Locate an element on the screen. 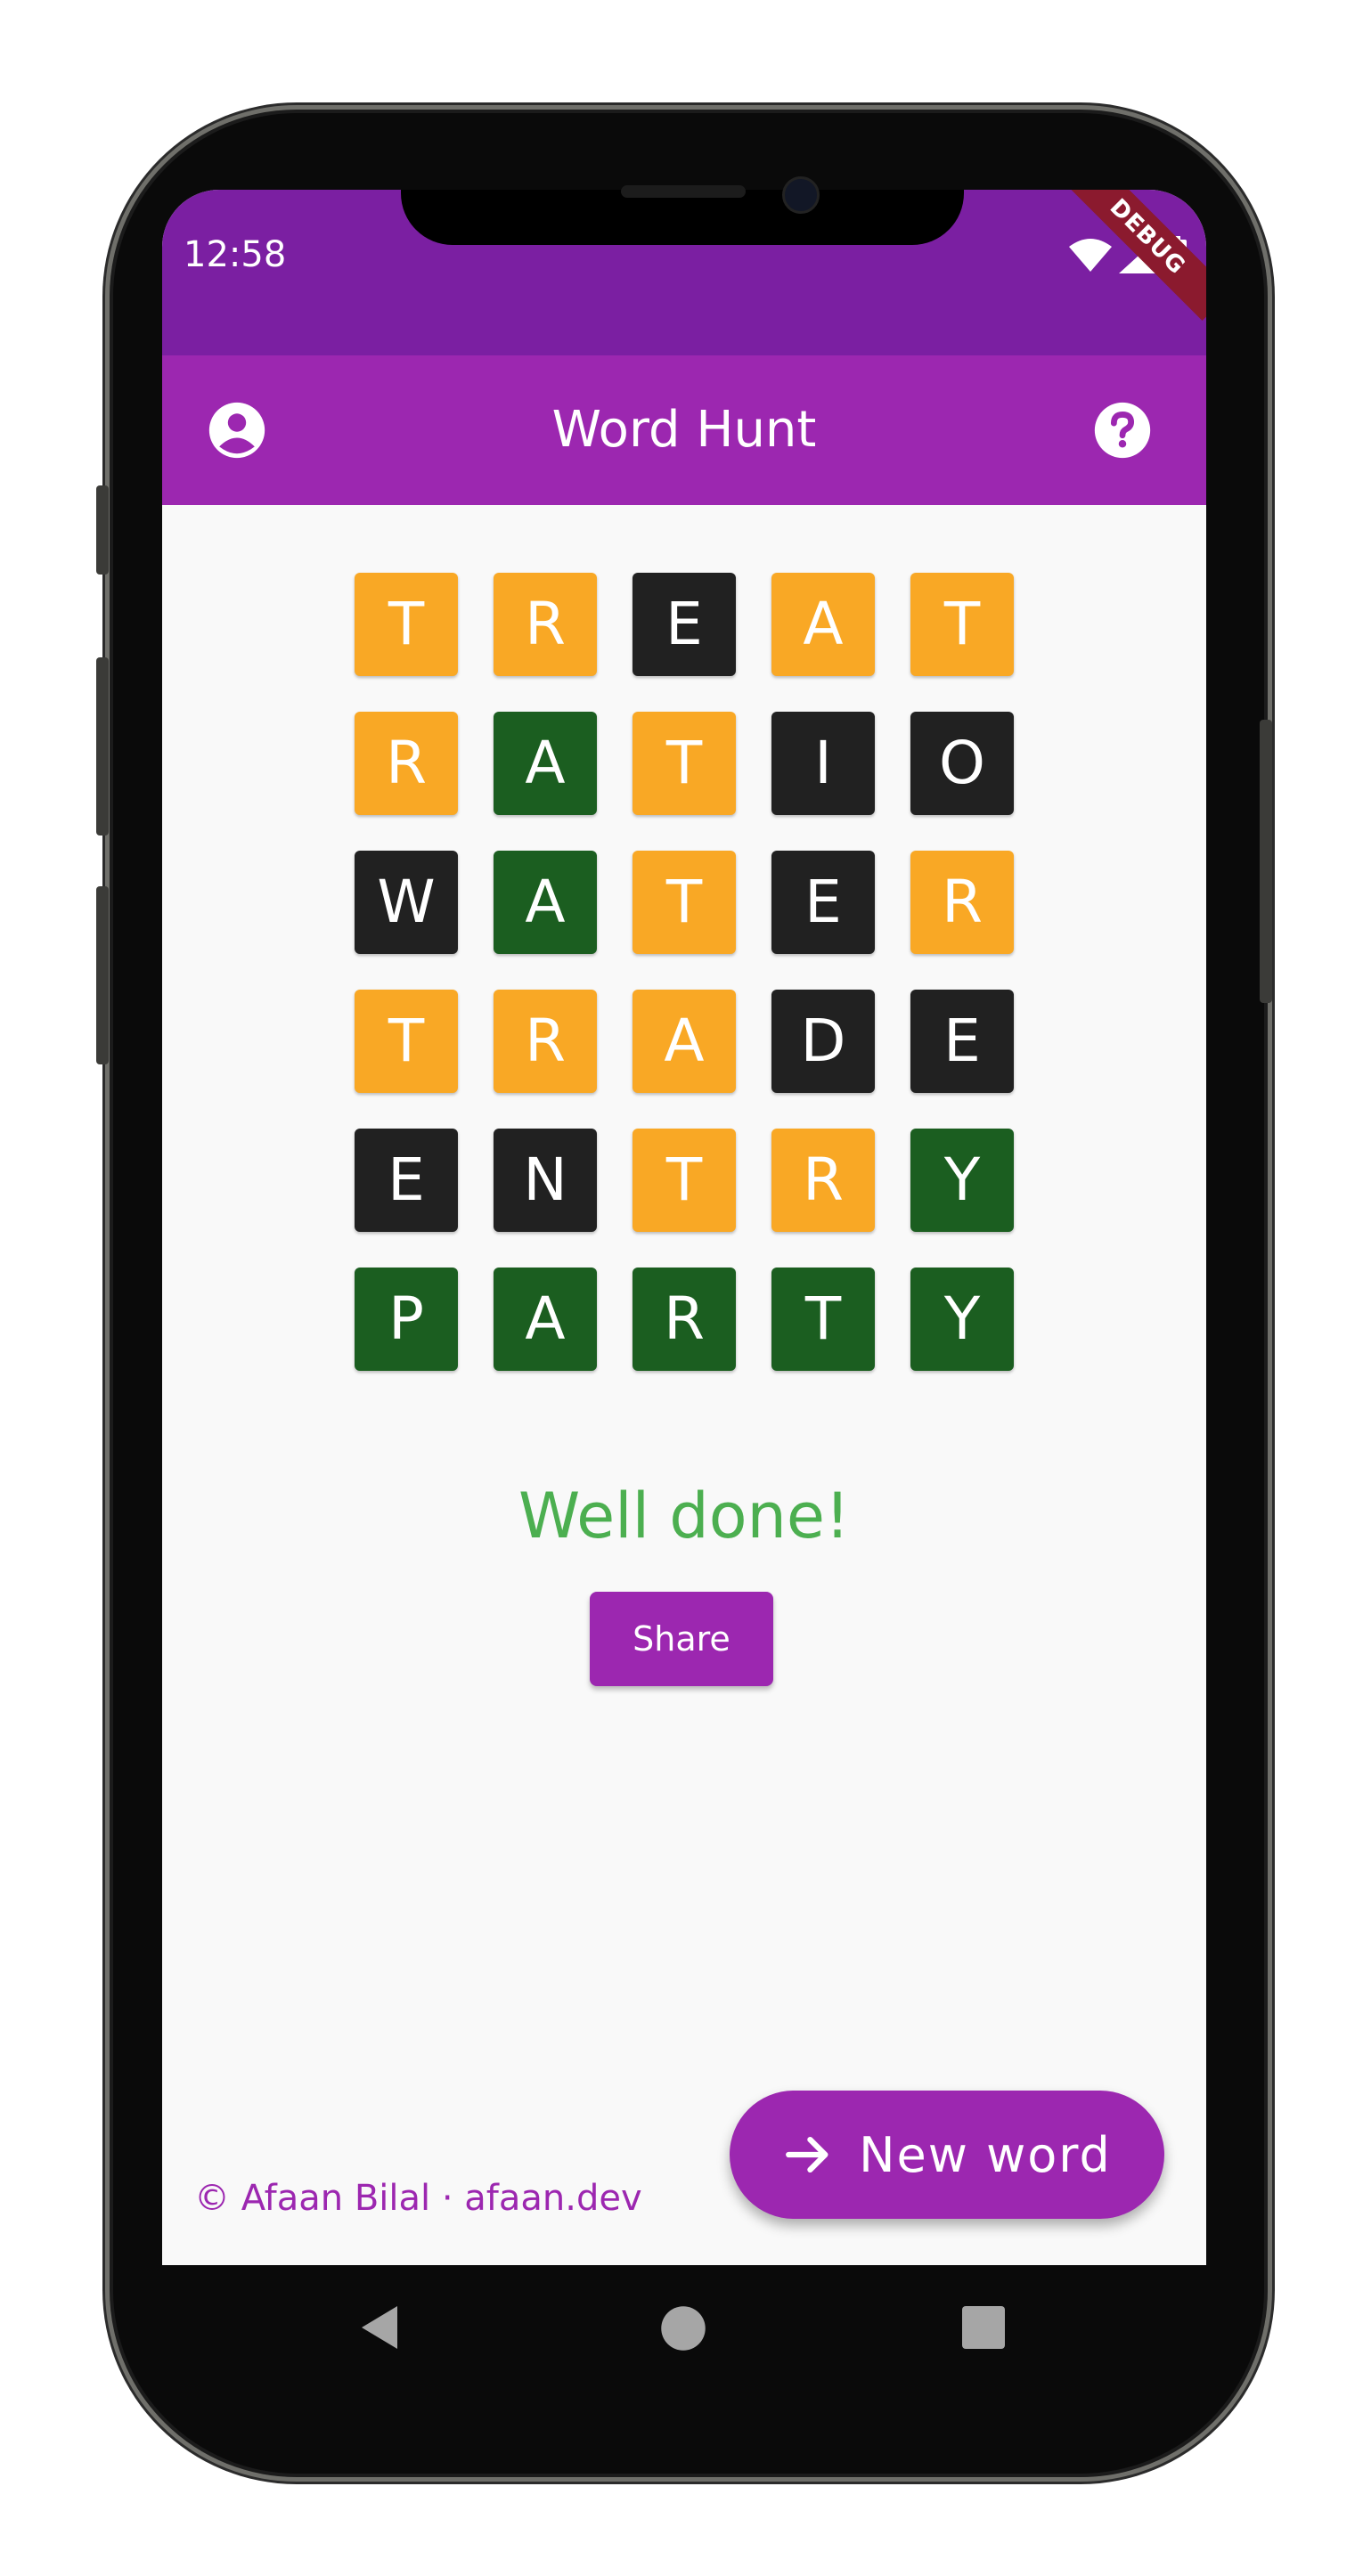 This screenshot has height=2576, width=1363. wifi-icon is located at coordinates (1090, 255).